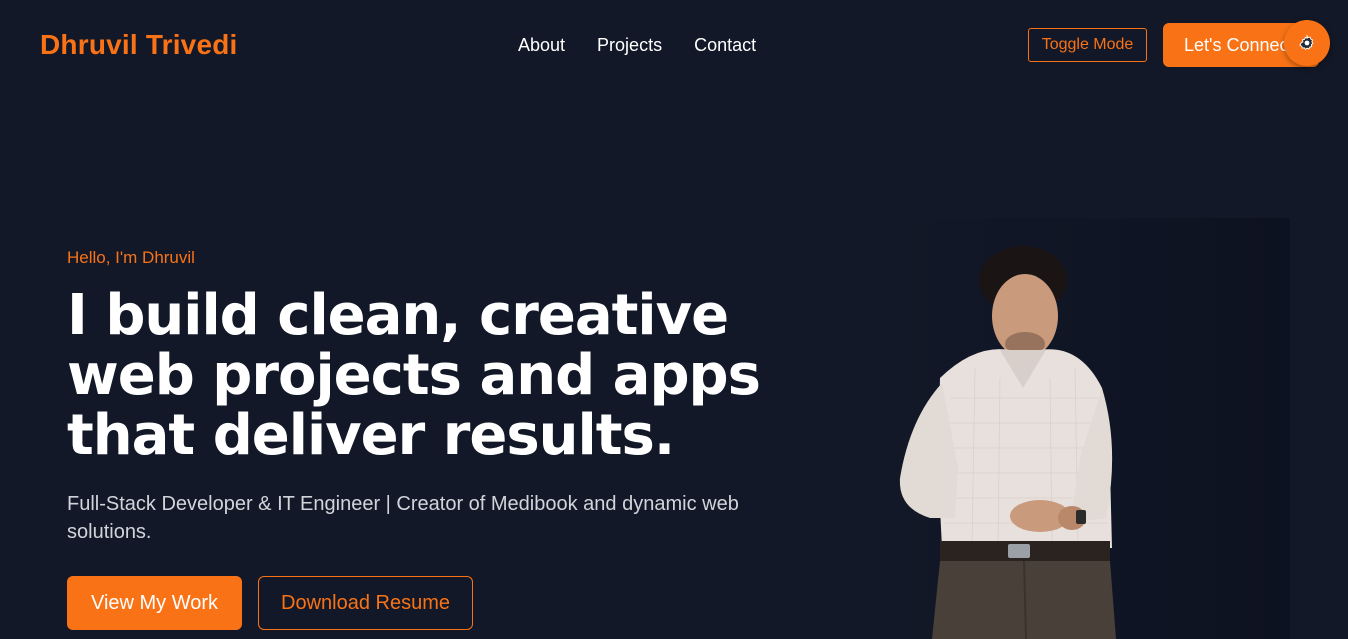 This screenshot has height=639, width=1348. Describe the element at coordinates (541, 45) in the screenshot. I see `nav-about: About` at that location.